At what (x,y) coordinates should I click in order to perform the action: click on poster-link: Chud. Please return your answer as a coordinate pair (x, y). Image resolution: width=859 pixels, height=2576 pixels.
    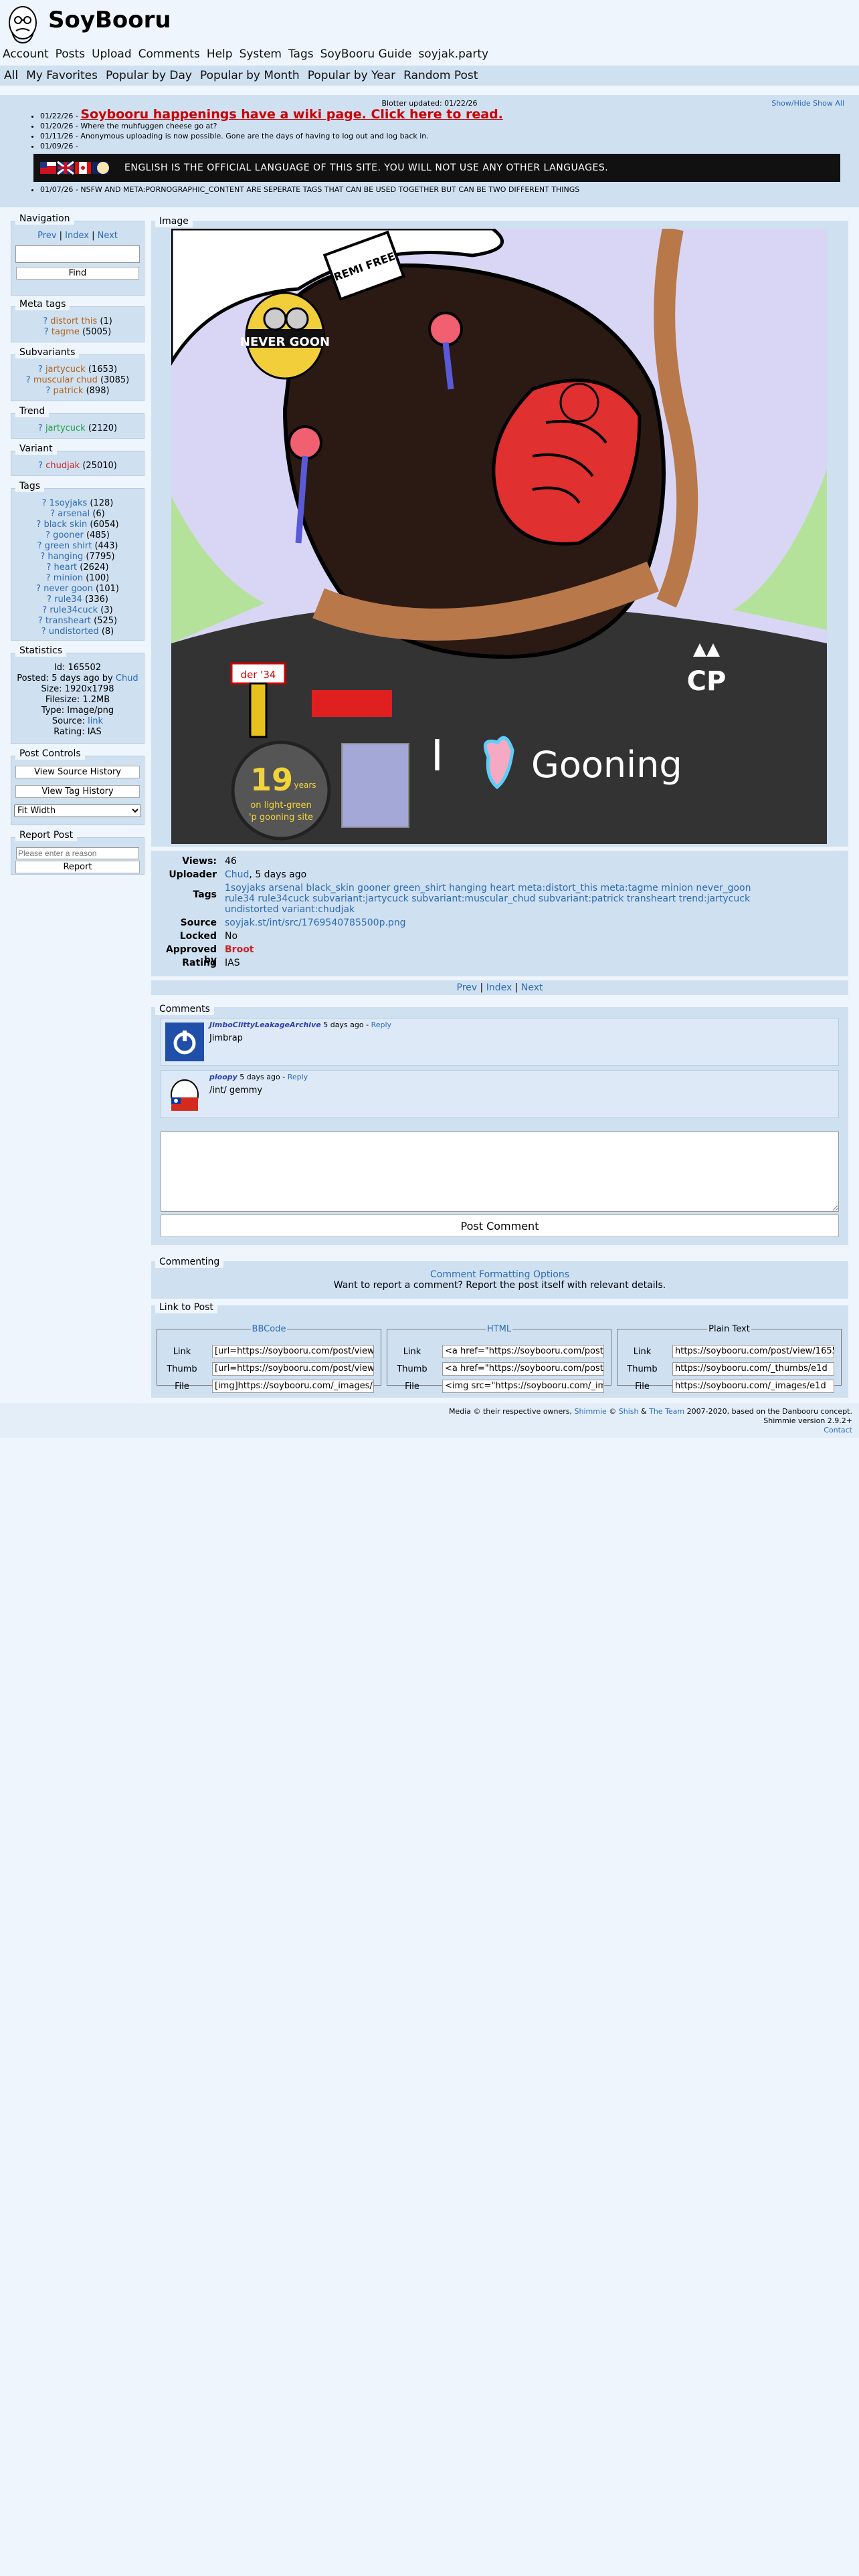
    Looking at the image, I should click on (127, 678).